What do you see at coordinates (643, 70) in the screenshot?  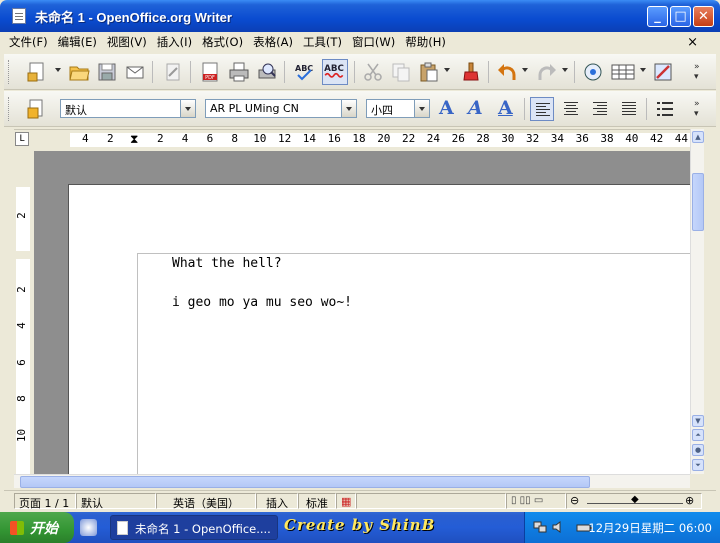 I see `table-dropdown-arrow` at bounding box center [643, 70].